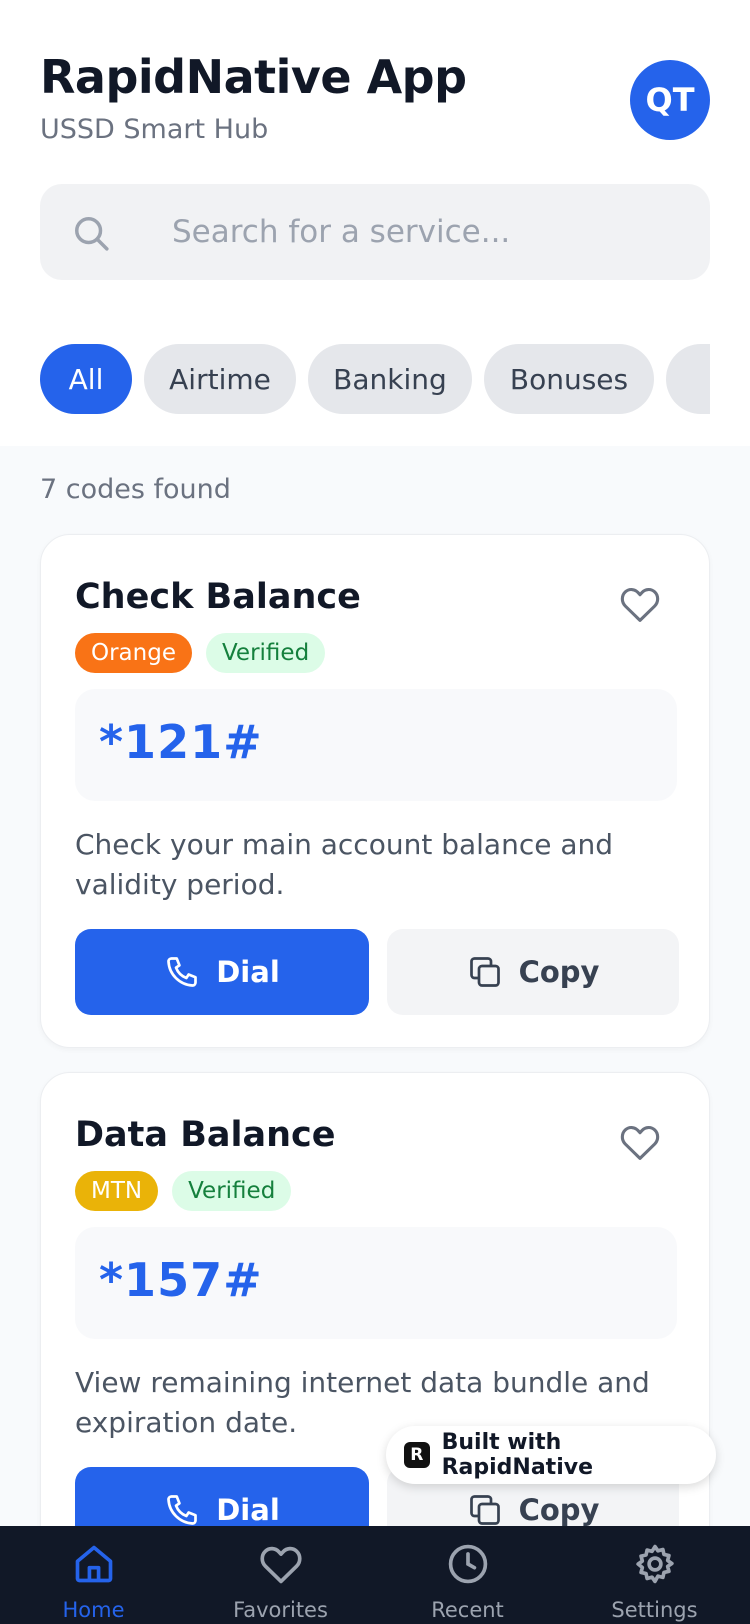 This screenshot has height=1624, width=750. Describe the element at coordinates (218, 597) in the screenshot. I see `card-title: Check Balance` at that location.